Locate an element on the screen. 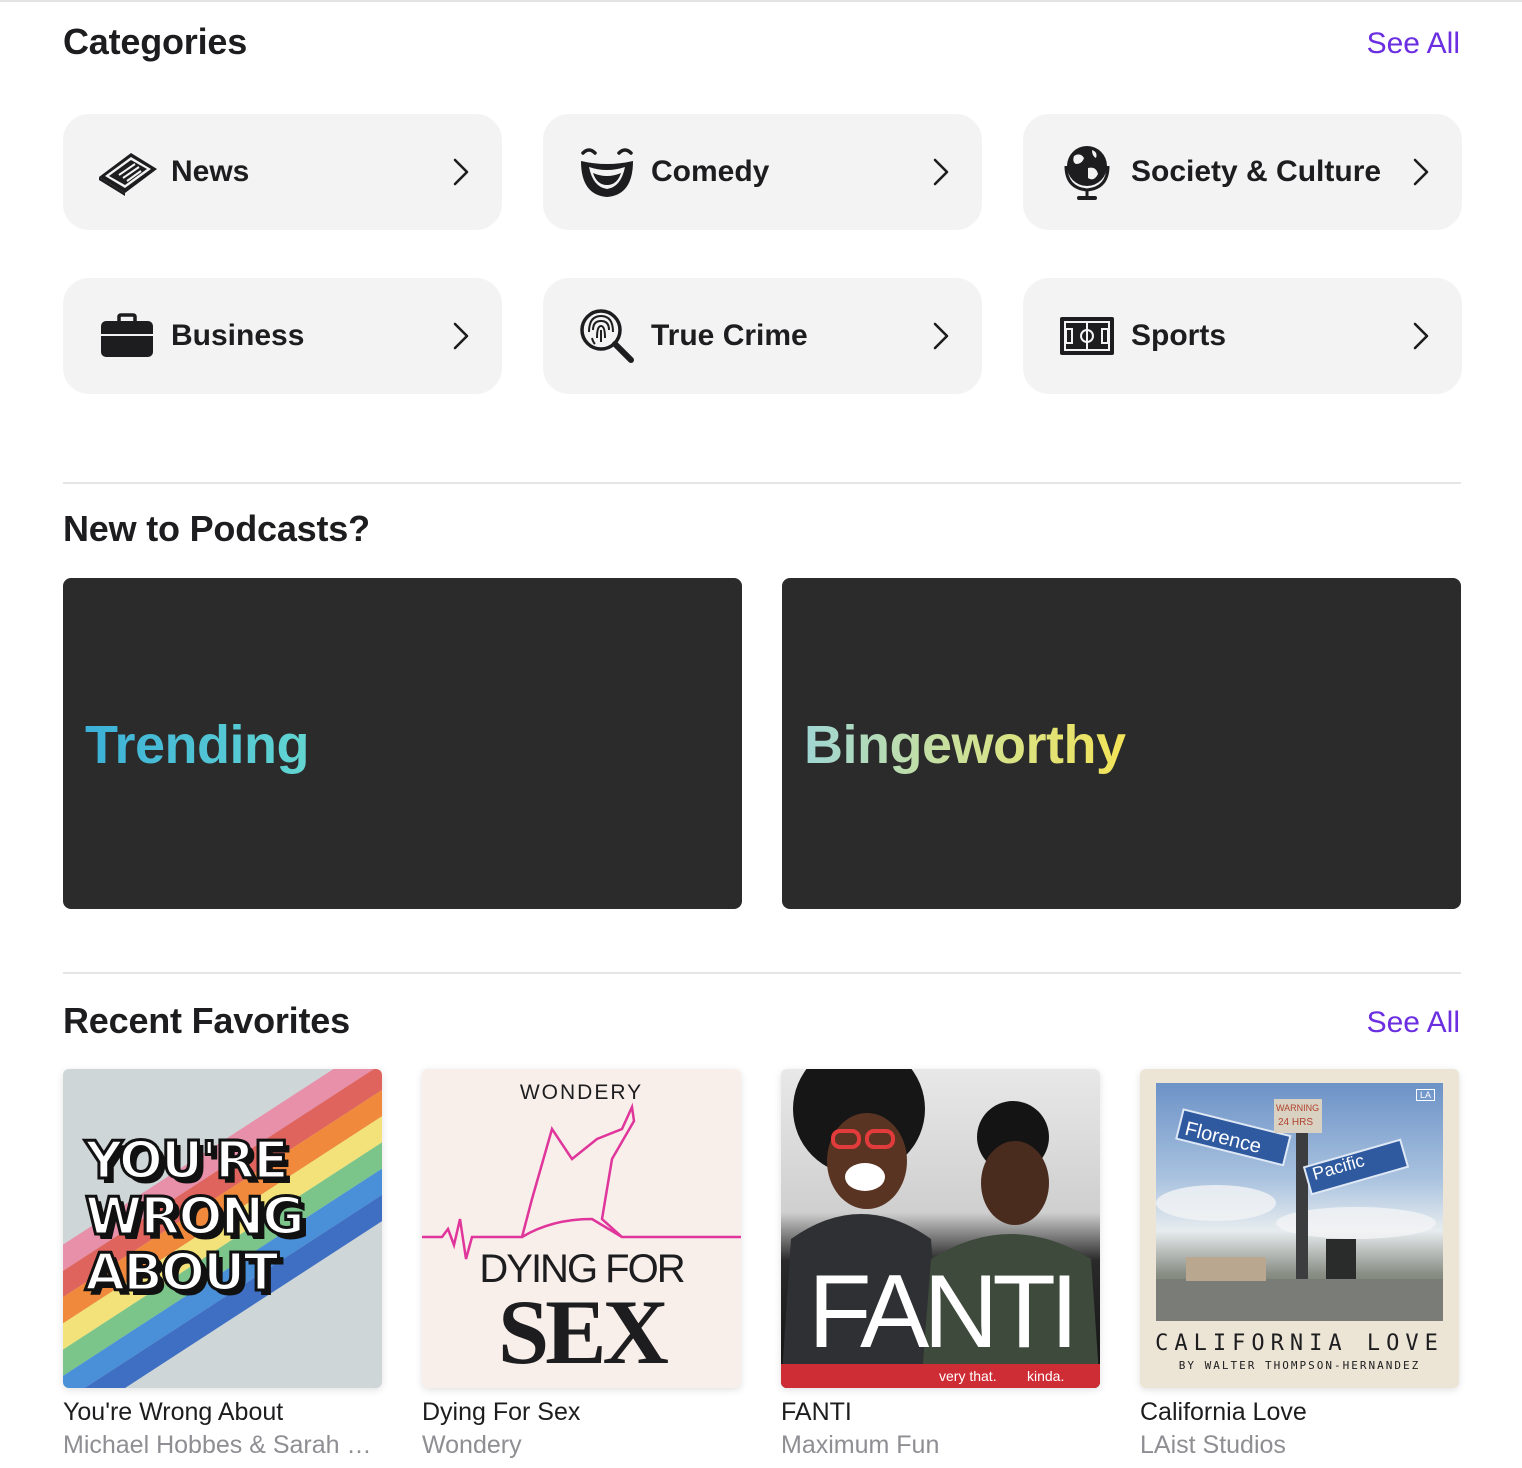 This screenshot has height=1468, width=1522. category-comedy: Comedy is located at coordinates (762, 172).